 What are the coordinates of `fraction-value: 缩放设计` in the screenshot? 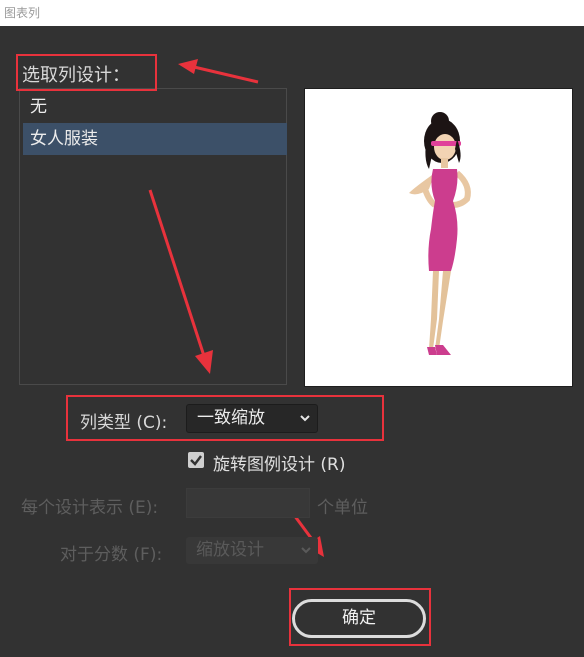 It's located at (230, 550).